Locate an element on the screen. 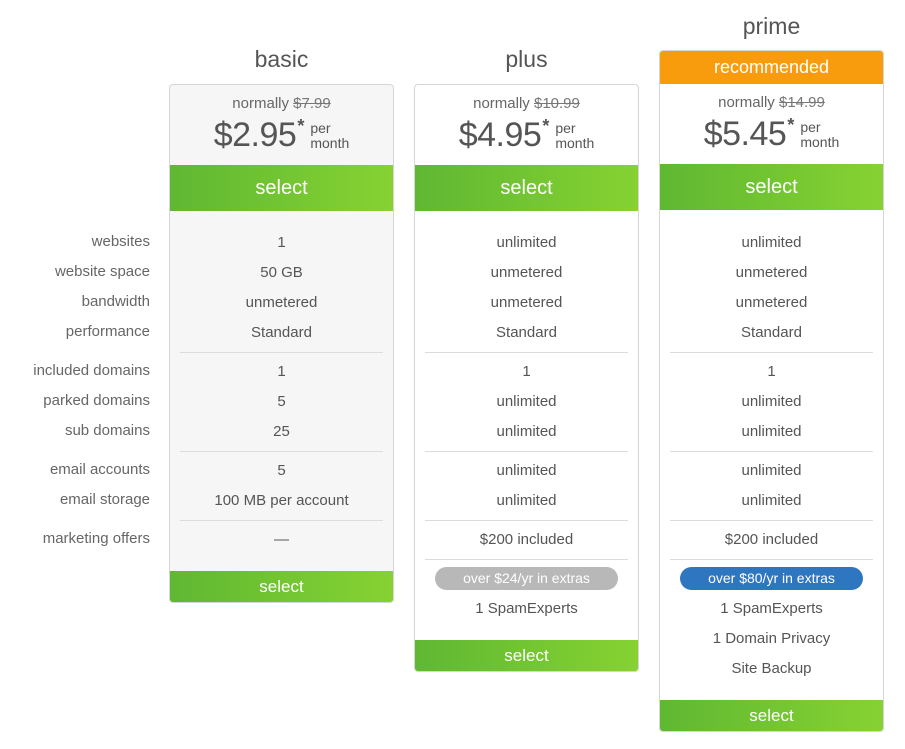 This screenshot has width=905, height=749. price-line: $2.95 * per month is located at coordinates (281, 135).